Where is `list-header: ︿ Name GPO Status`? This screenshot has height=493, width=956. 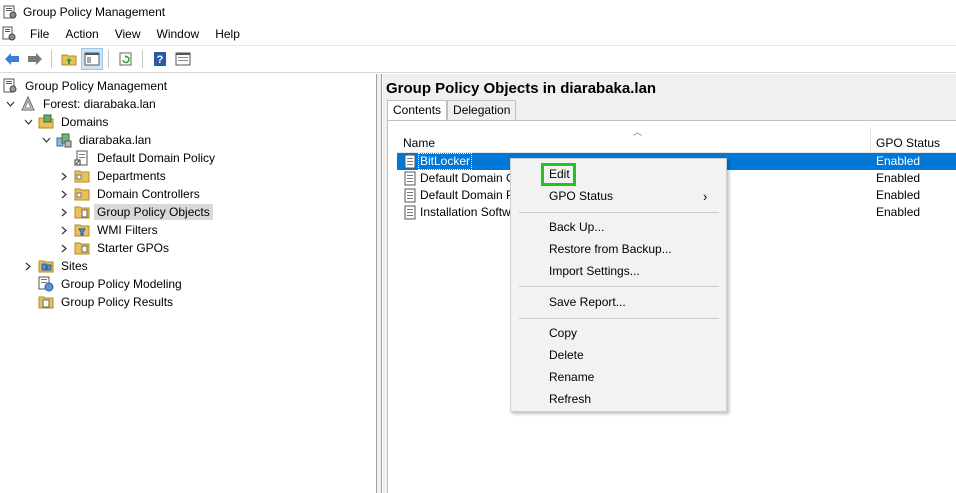
list-header: ︿ Name GPO Status is located at coordinates (676, 140).